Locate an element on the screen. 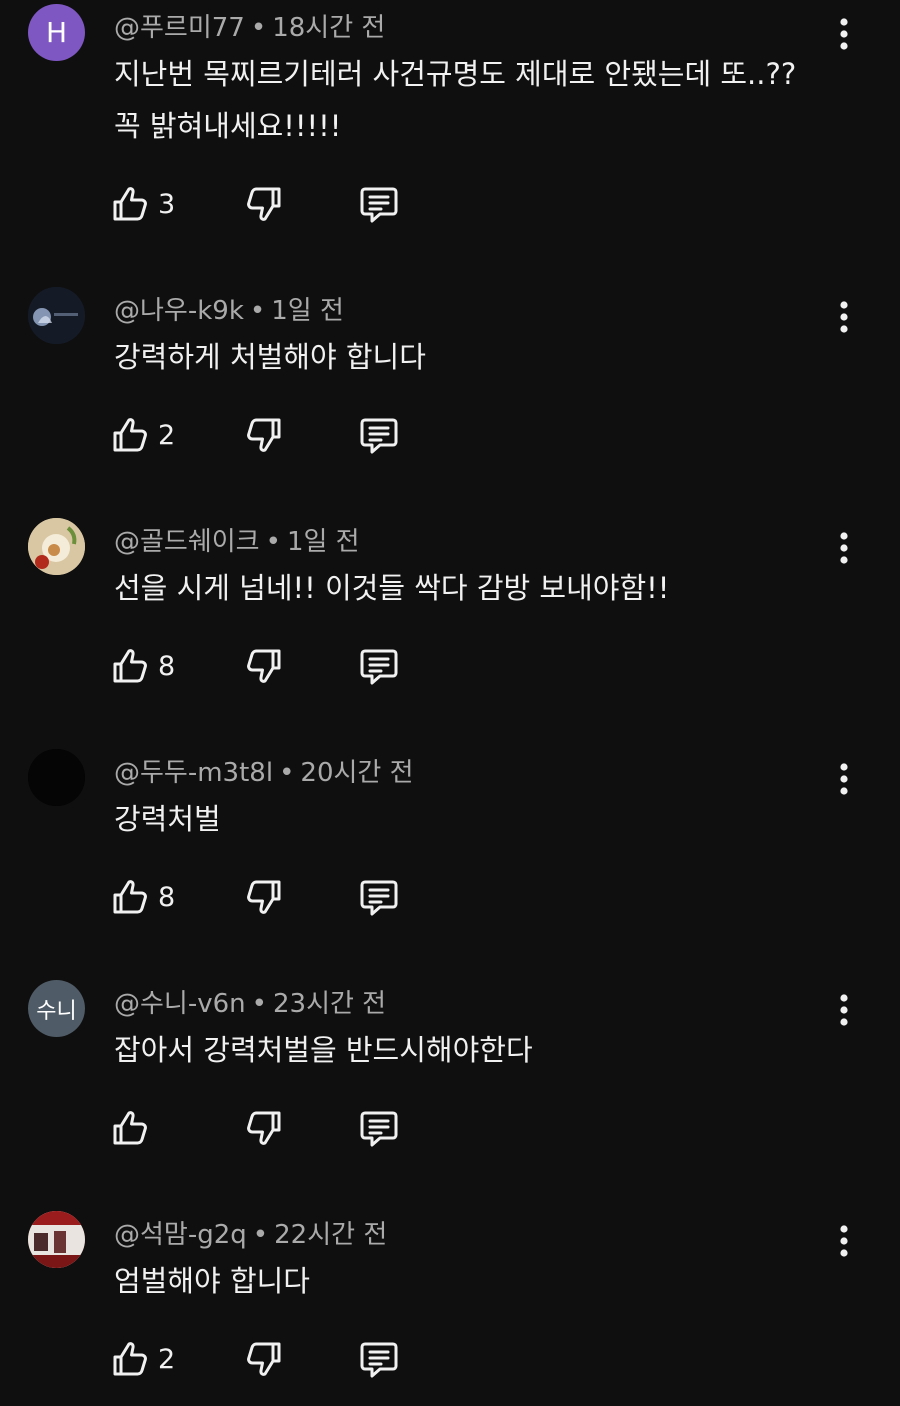  avatar-initials: 수니 is located at coordinates (56, 1011).